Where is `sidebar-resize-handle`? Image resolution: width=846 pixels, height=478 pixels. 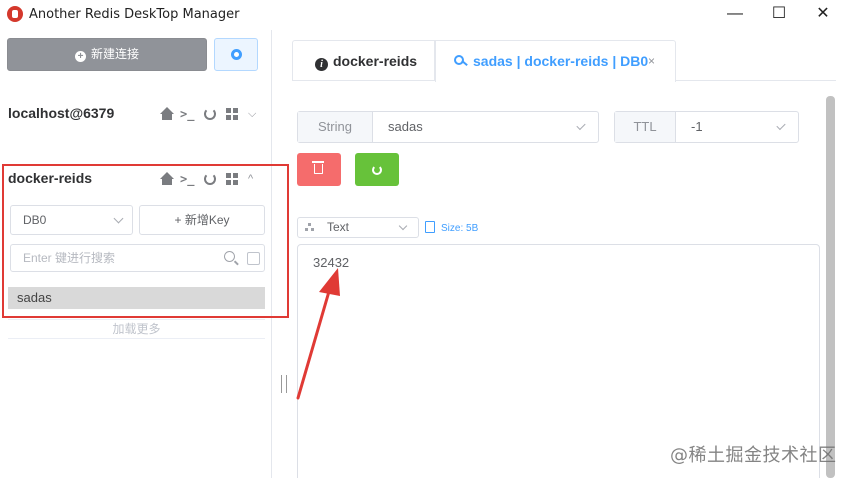 sidebar-resize-handle is located at coordinates (284, 384).